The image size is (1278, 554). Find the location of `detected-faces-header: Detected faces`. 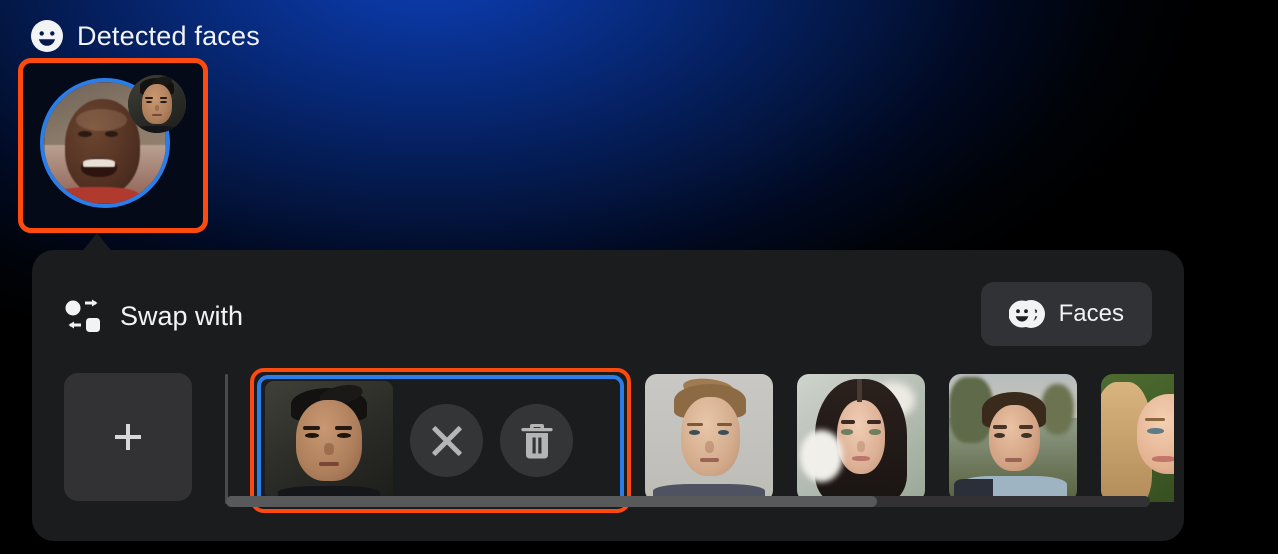

detected-faces-header: Detected faces is located at coordinates (145, 36).